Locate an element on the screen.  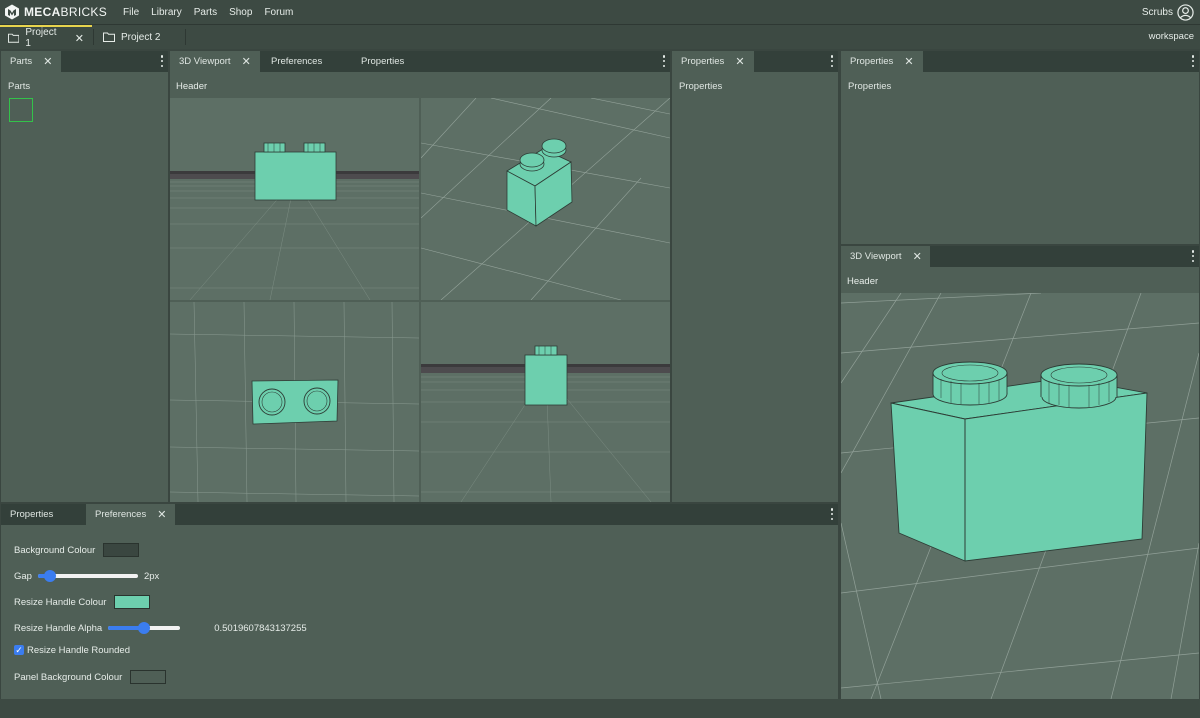
rounded-checkbox: ✓ is located at coordinates (19, 650).